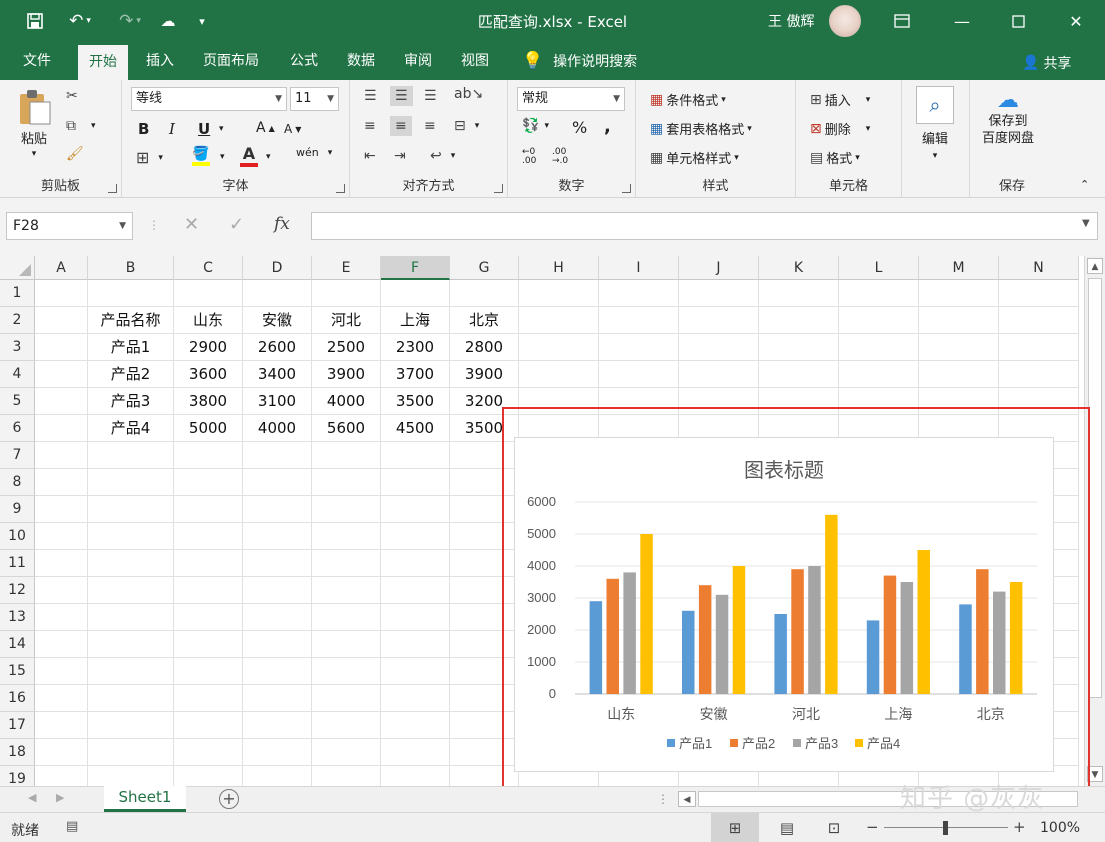  I want to click on zoom-slider-thumb, so click(945, 828).